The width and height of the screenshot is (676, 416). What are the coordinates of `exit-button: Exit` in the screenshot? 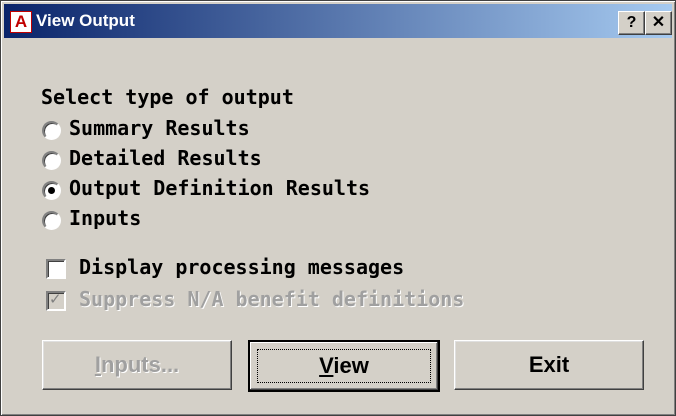 It's located at (549, 365).